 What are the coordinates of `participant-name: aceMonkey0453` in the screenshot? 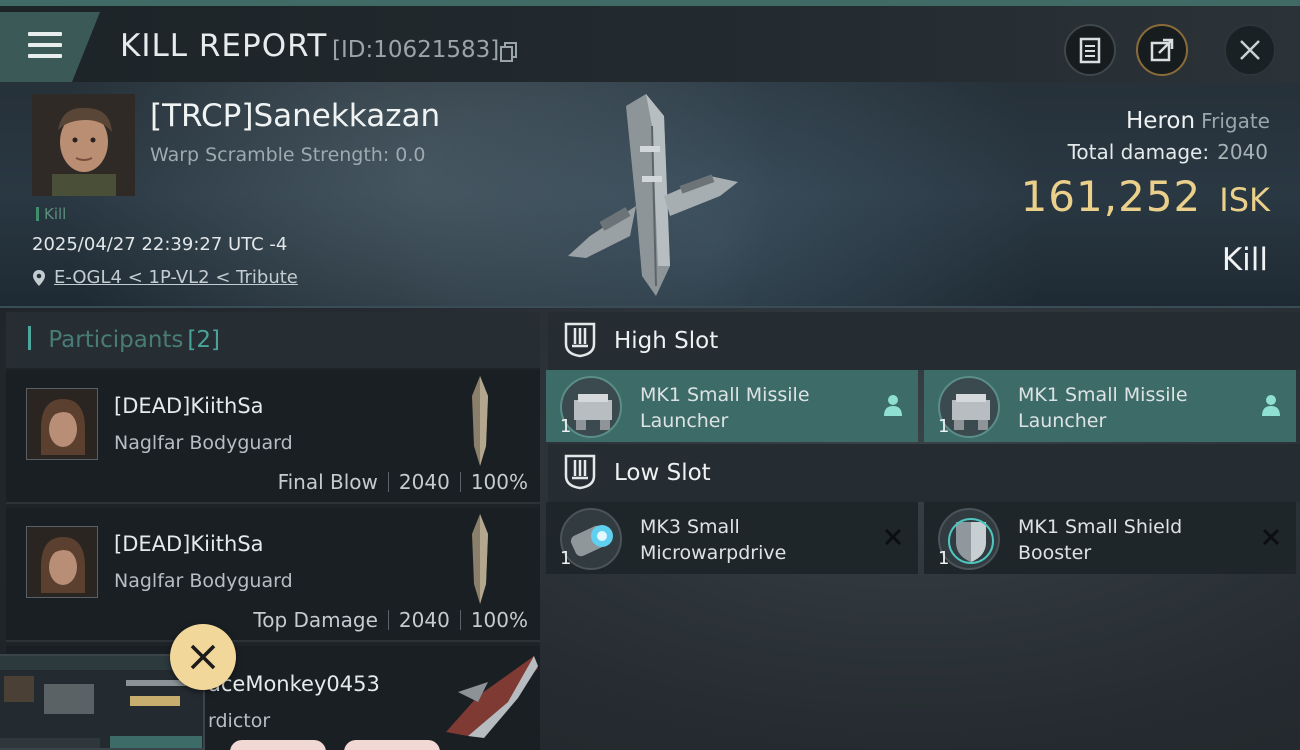 It's located at (294, 684).